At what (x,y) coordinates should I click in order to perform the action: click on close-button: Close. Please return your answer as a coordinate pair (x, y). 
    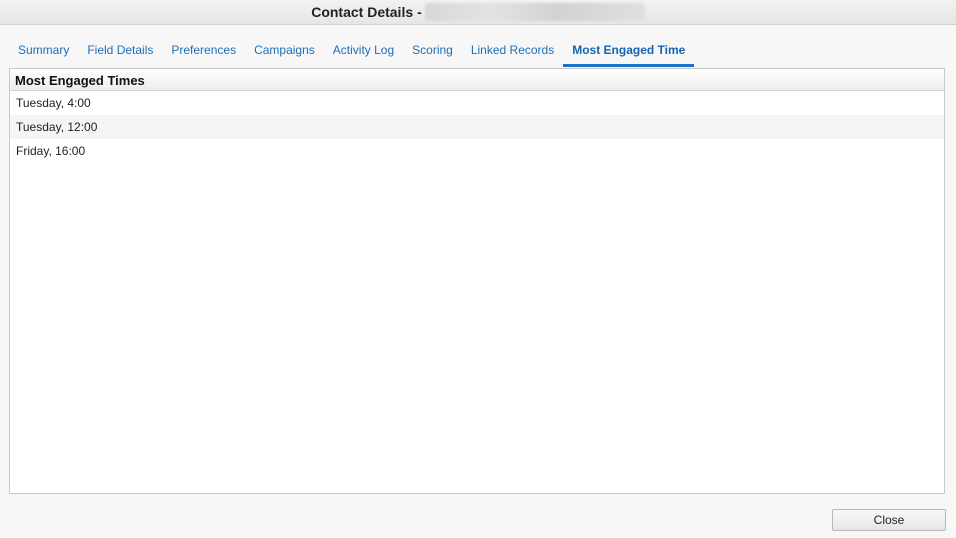
    Looking at the image, I should click on (889, 520).